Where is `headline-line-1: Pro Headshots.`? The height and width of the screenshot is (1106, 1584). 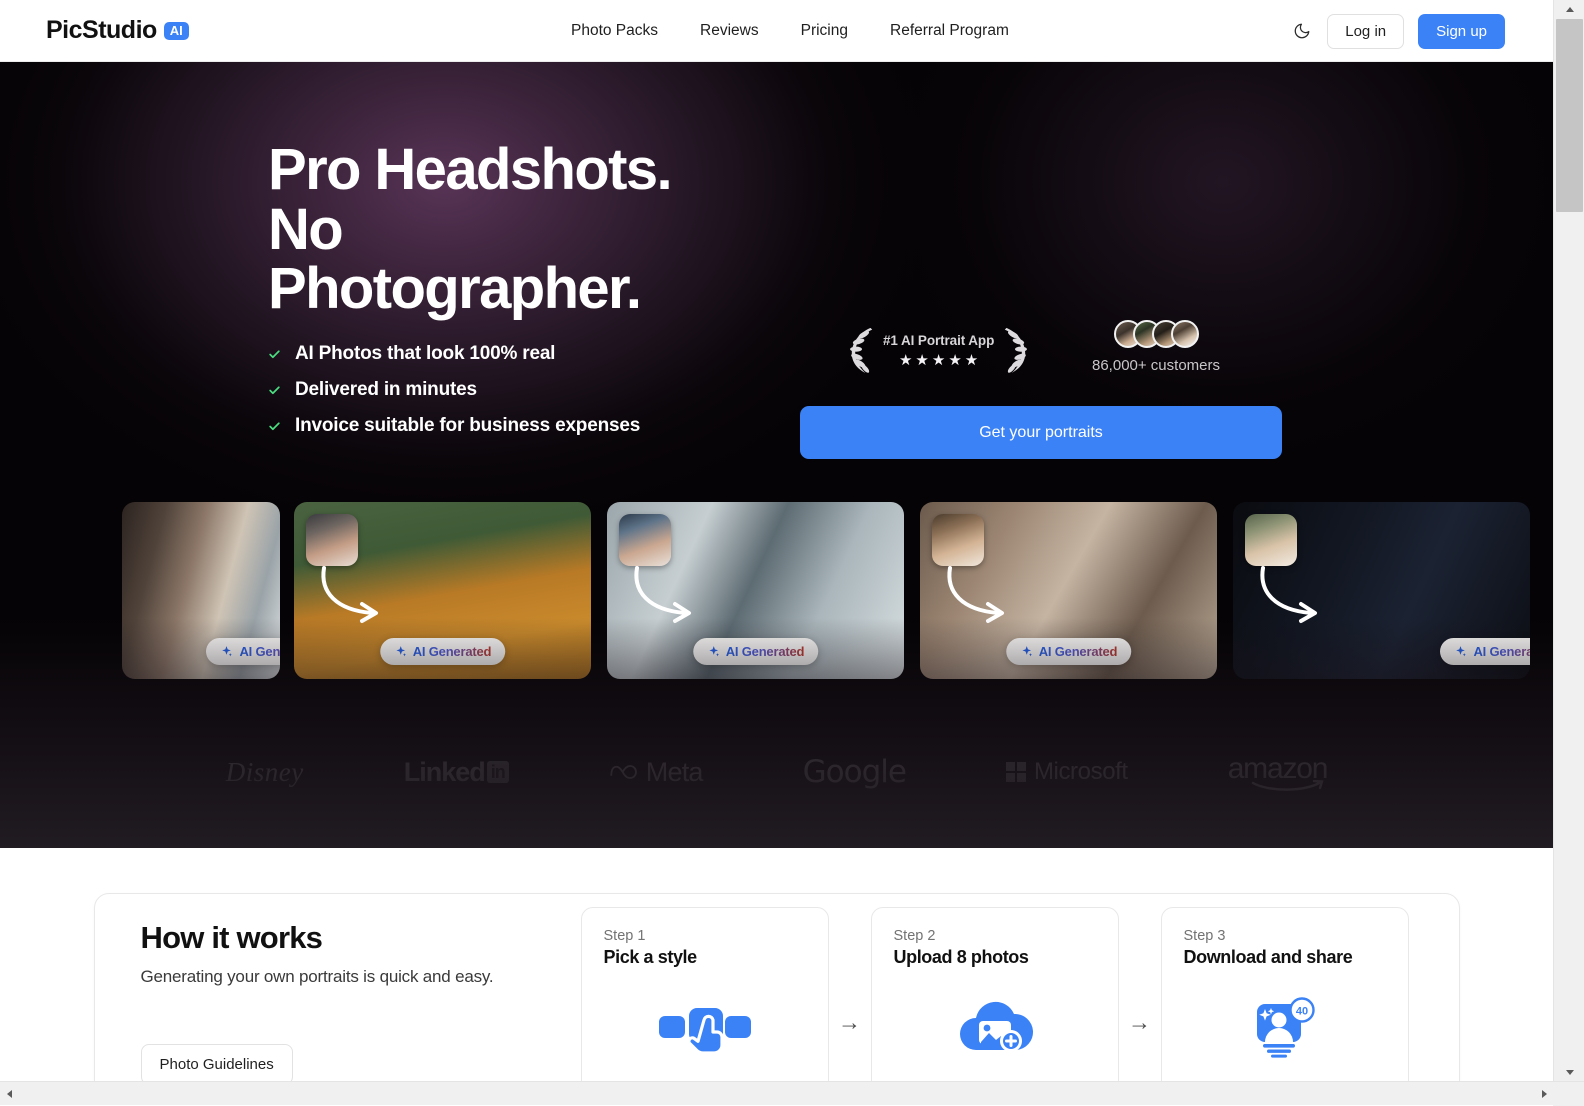
headline-line-1: Pro Headshots. is located at coordinates (548, 170).